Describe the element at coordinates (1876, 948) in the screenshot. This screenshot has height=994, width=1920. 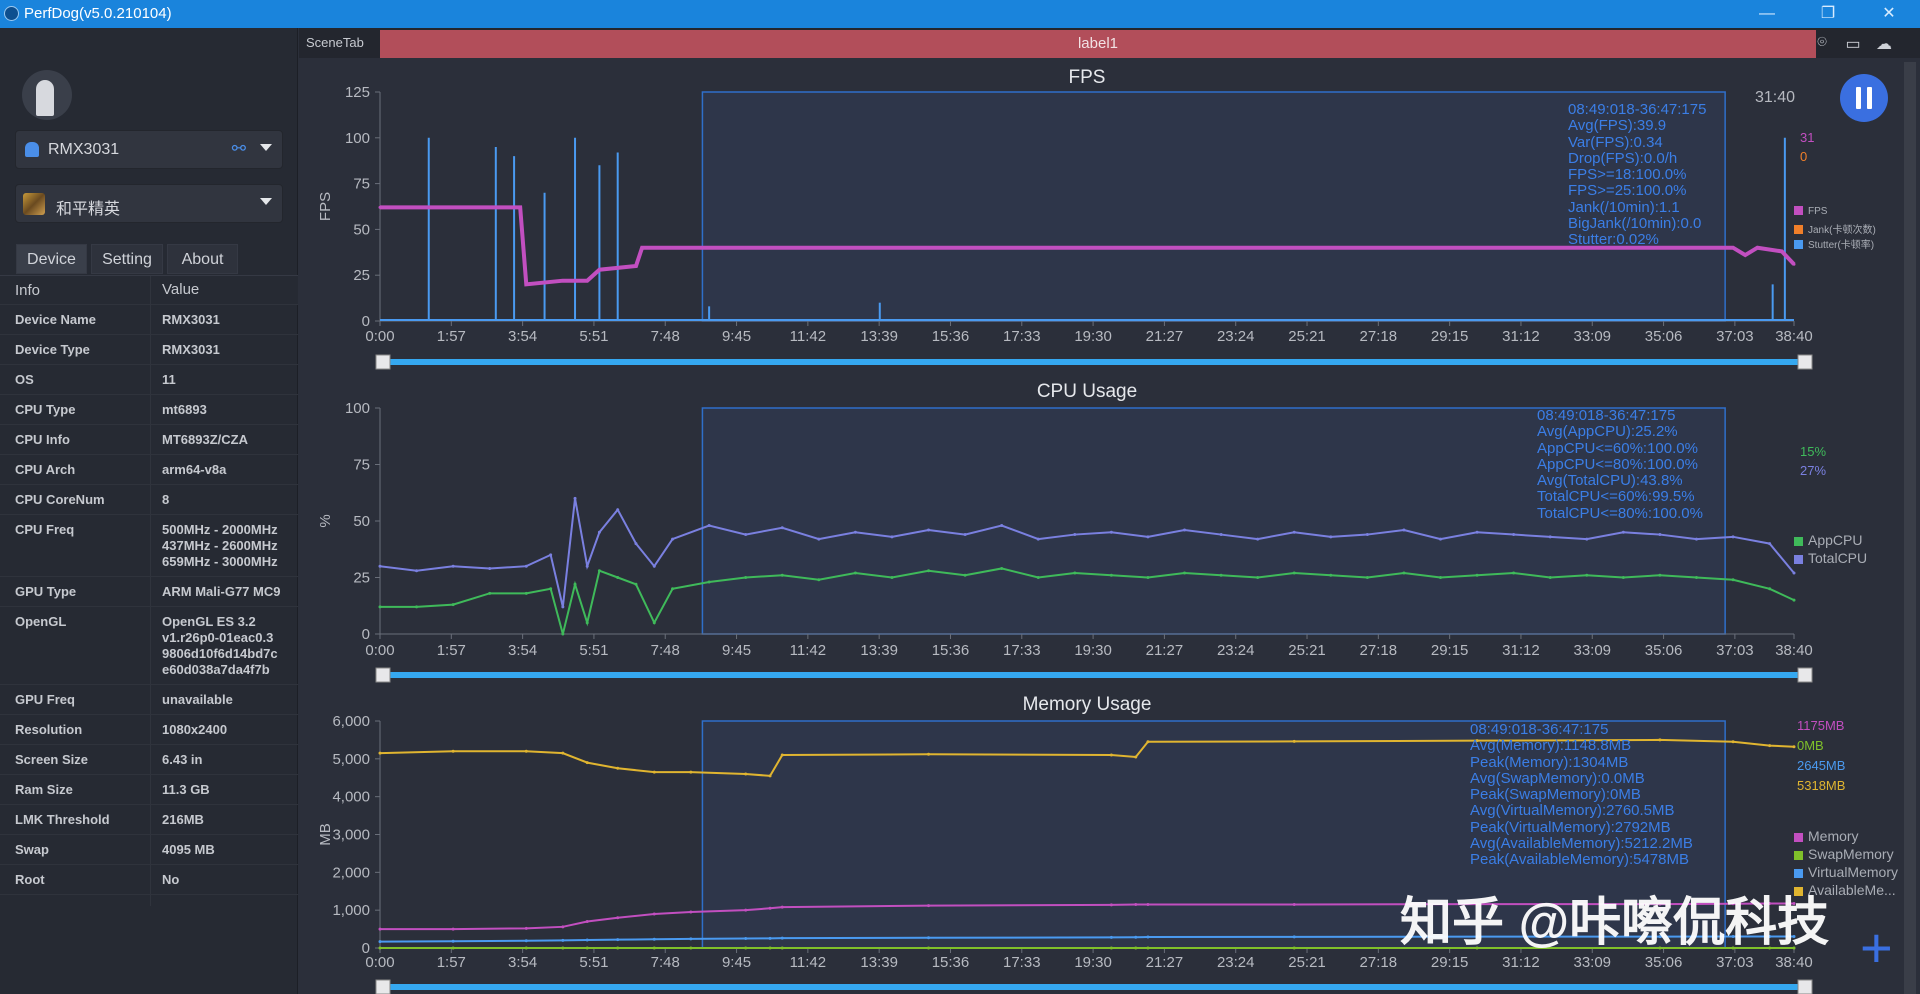
I see `add-icon: +` at that location.